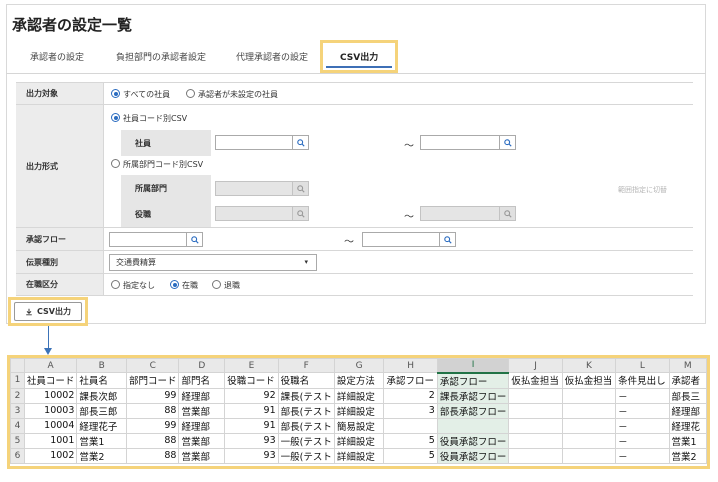 The width and height of the screenshot is (718, 482). I want to click on table-cell: 役職コード, so click(251, 380).